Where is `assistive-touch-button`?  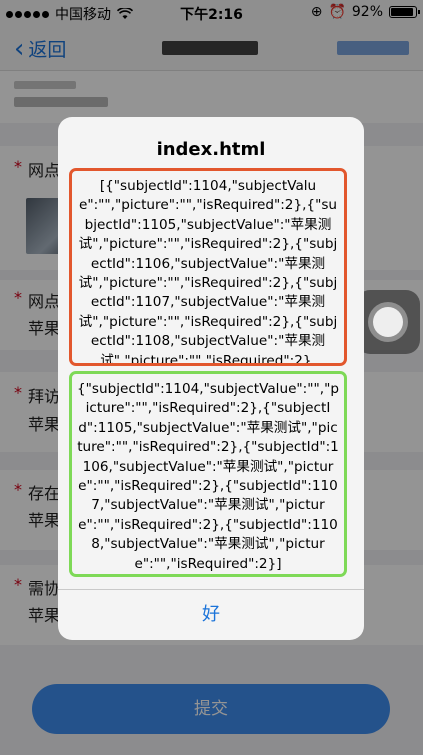 assistive-touch-button is located at coordinates (388, 322).